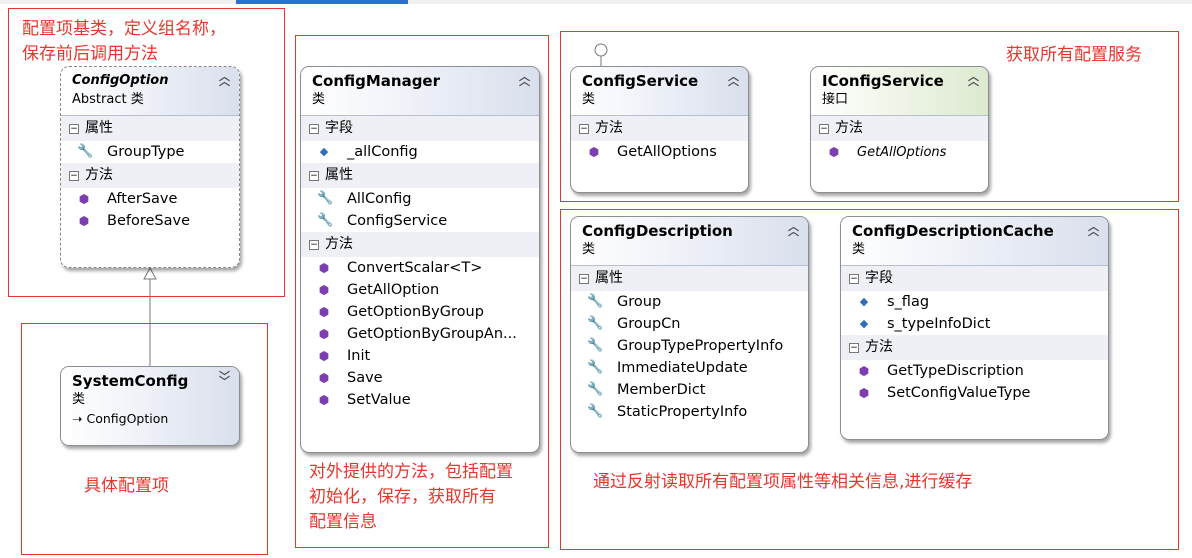 The image size is (1192, 558). I want to click on inherit-arrow-icon: ➝, so click(77, 418).